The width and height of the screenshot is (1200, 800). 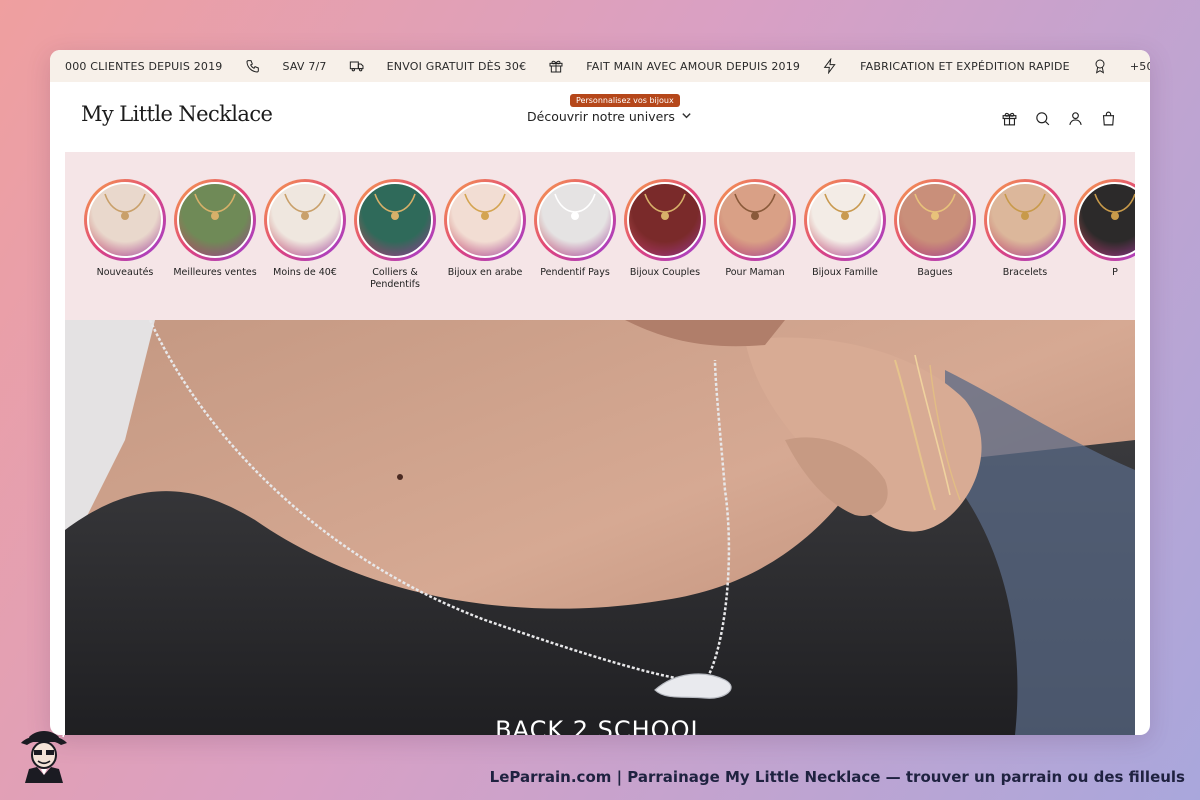 What do you see at coordinates (305, 272) in the screenshot?
I see `category-label: Moins de 40€` at bounding box center [305, 272].